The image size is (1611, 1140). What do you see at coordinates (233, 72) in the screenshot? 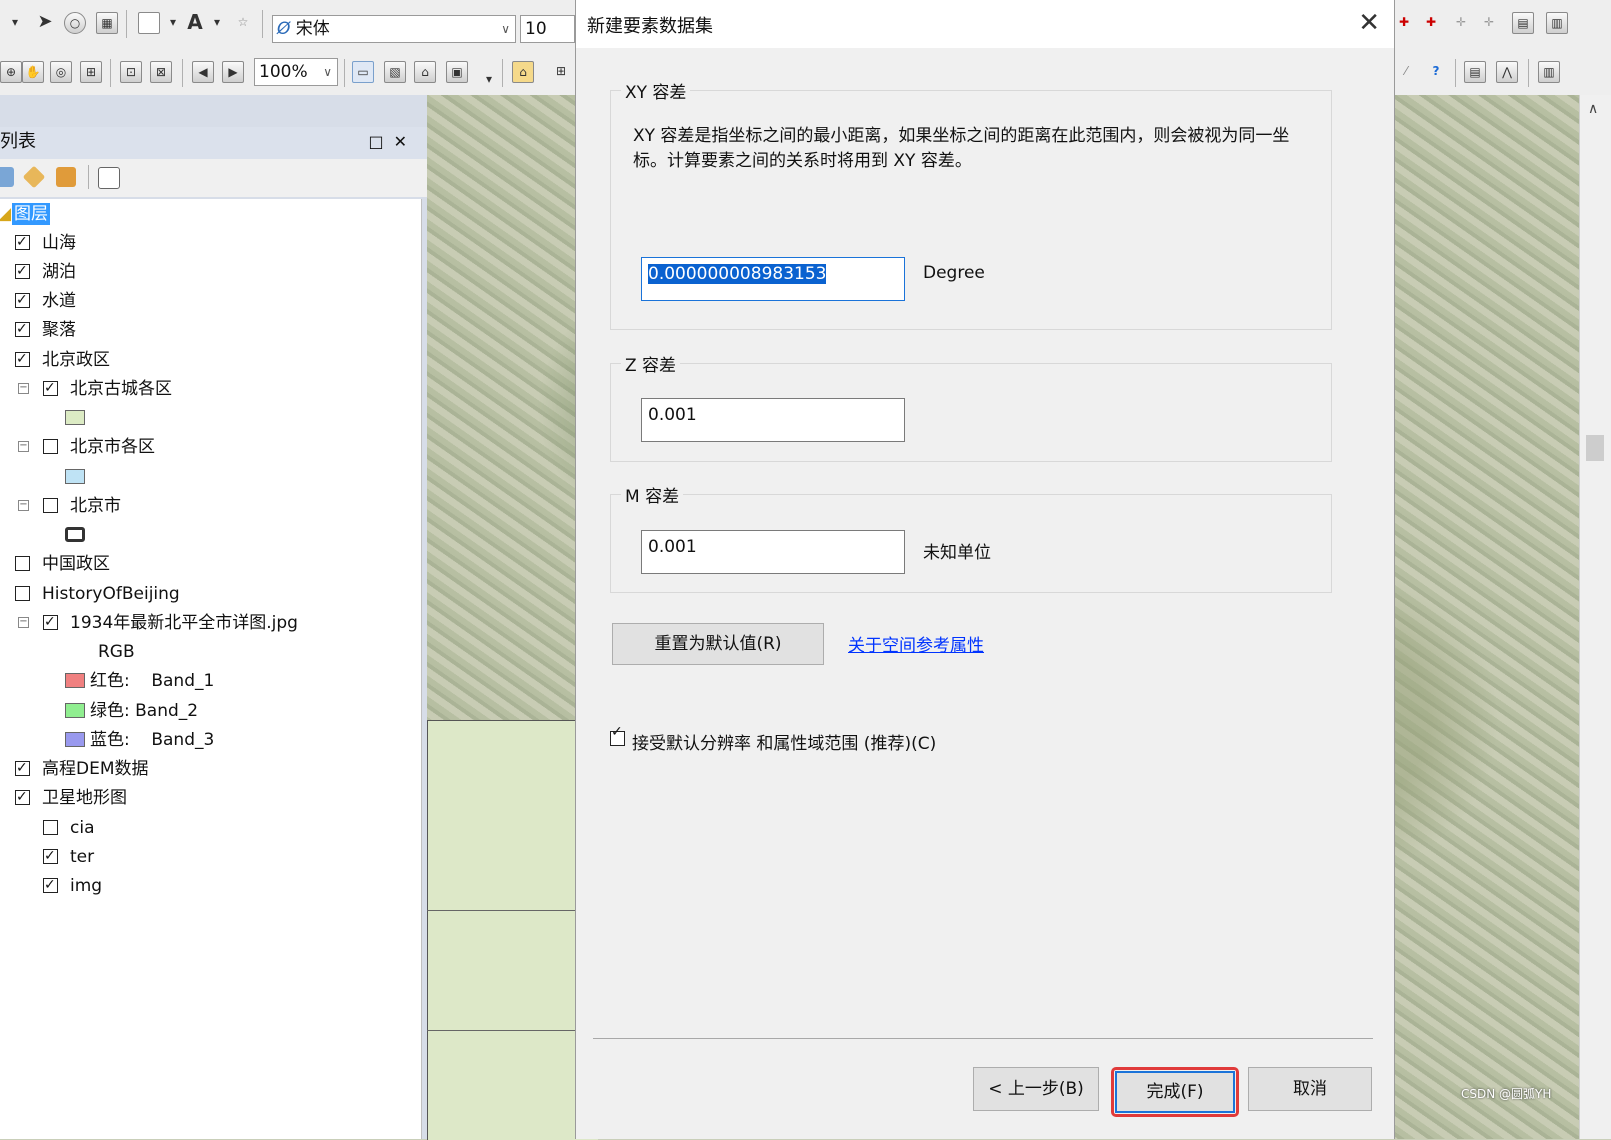
I see `forward-extent-icon: ▶` at bounding box center [233, 72].